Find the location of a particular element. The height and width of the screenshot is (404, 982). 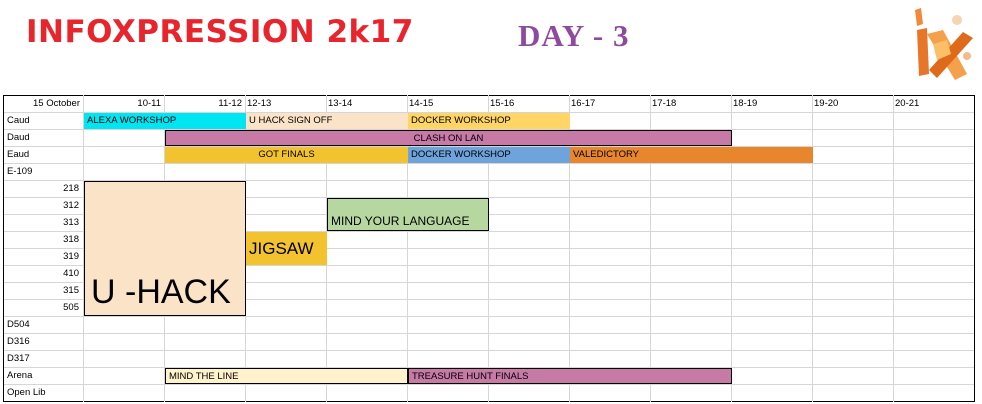

room-label: Open Lib is located at coordinates (26, 392).